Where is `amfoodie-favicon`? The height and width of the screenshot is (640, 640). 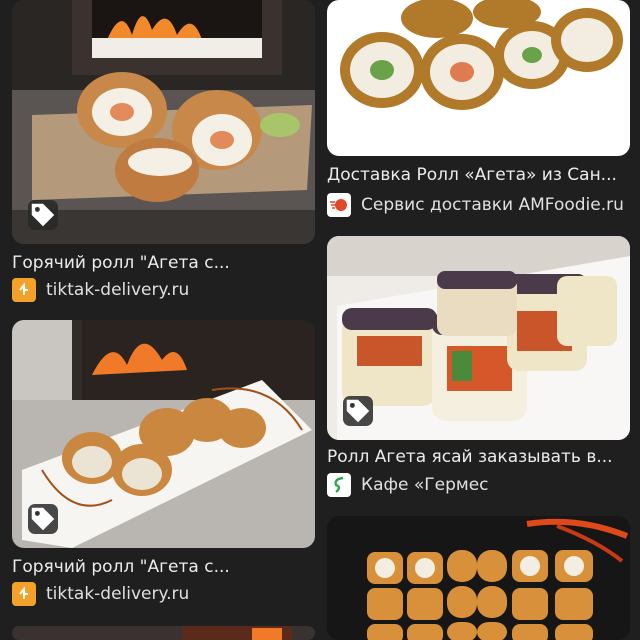
amfoodie-favicon is located at coordinates (339, 205).